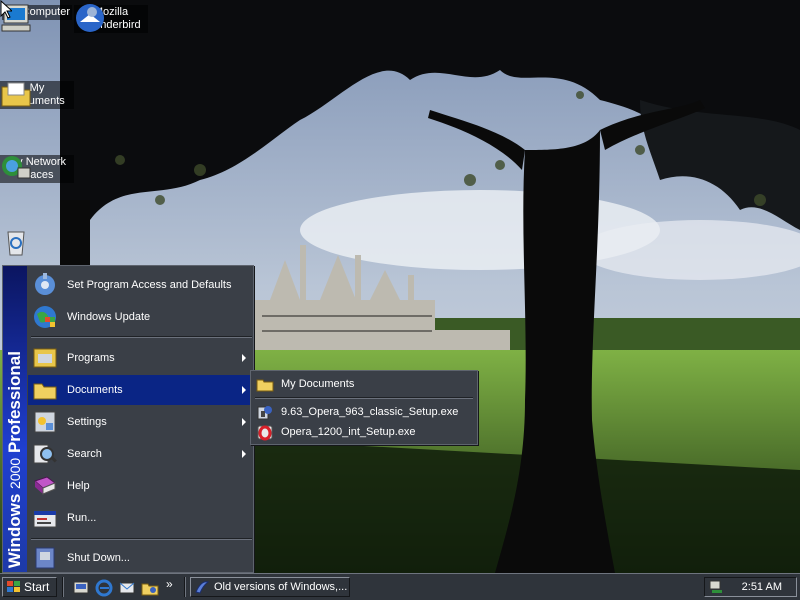 The width and height of the screenshot is (800, 600). What do you see at coordinates (150, 588) in the screenshot?
I see `windows-explorer-icon` at bounding box center [150, 588].